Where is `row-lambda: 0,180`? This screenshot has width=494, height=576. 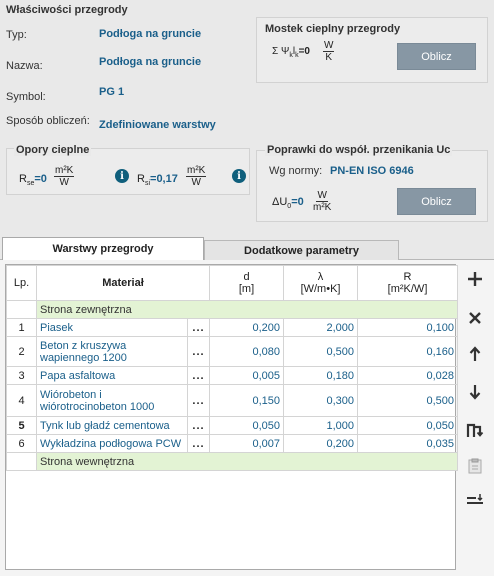 row-lambda: 0,180 is located at coordinates (321, 375).